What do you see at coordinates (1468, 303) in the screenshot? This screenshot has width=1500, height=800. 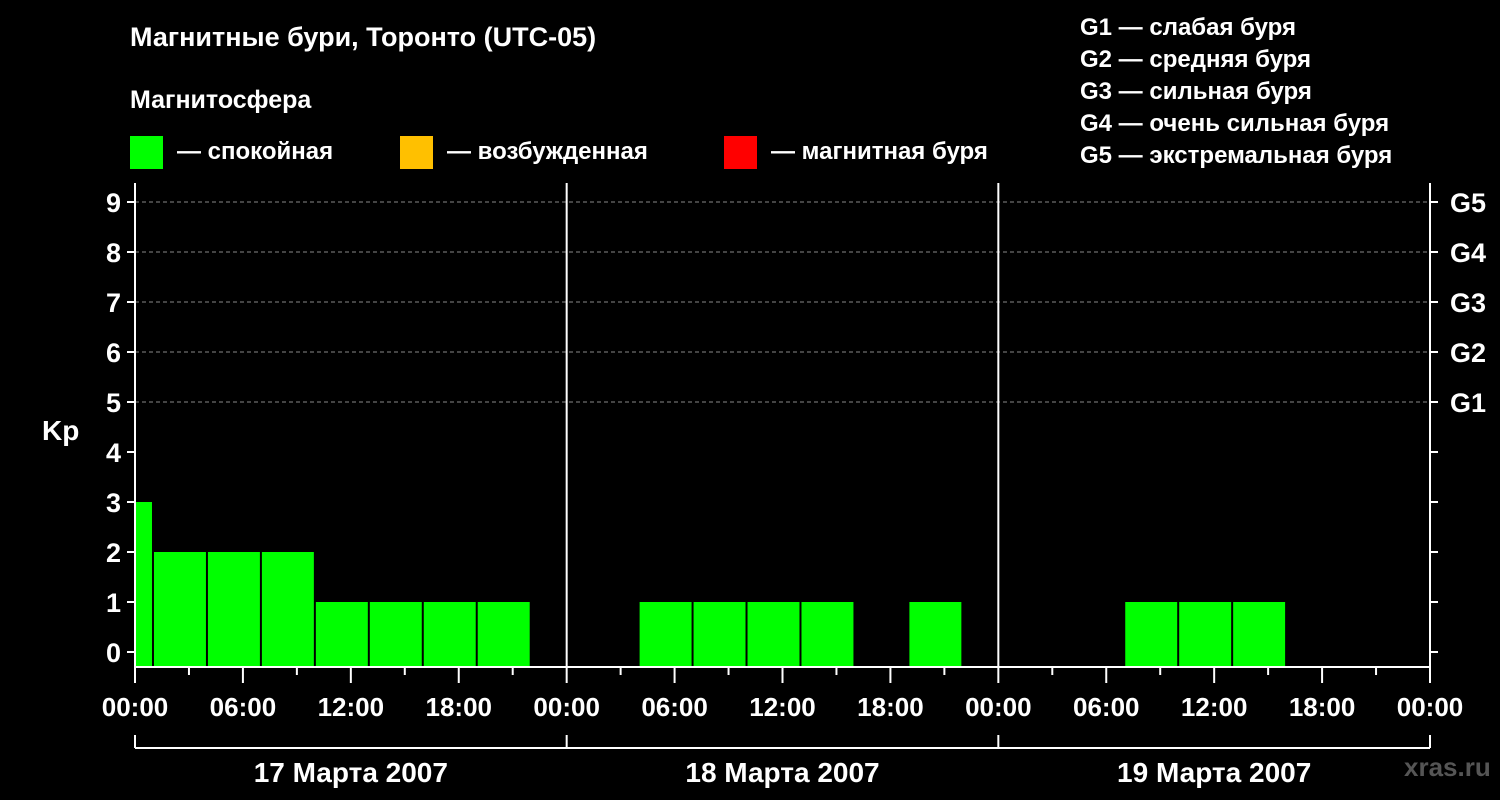 I see `g-level-label: G3` at bounding box center [1468, 303].